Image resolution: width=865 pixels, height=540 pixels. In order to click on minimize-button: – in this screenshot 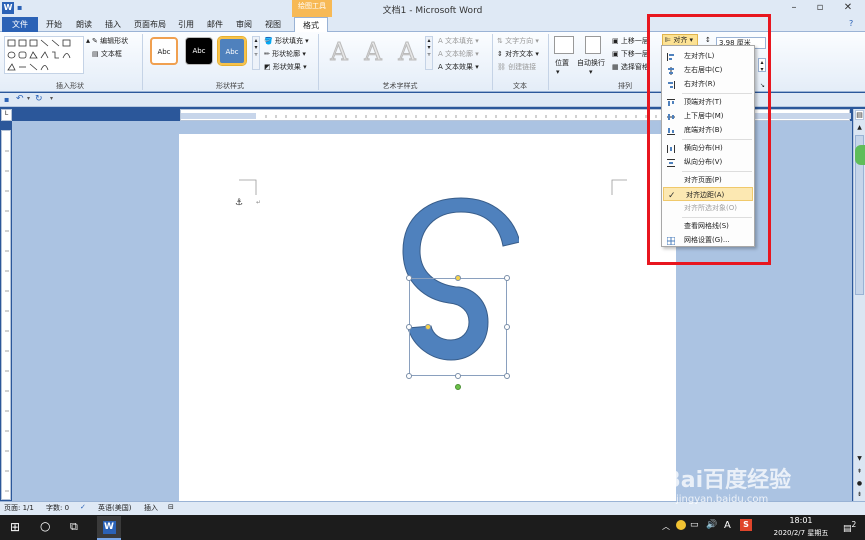, I will do `click(794, 8)`.